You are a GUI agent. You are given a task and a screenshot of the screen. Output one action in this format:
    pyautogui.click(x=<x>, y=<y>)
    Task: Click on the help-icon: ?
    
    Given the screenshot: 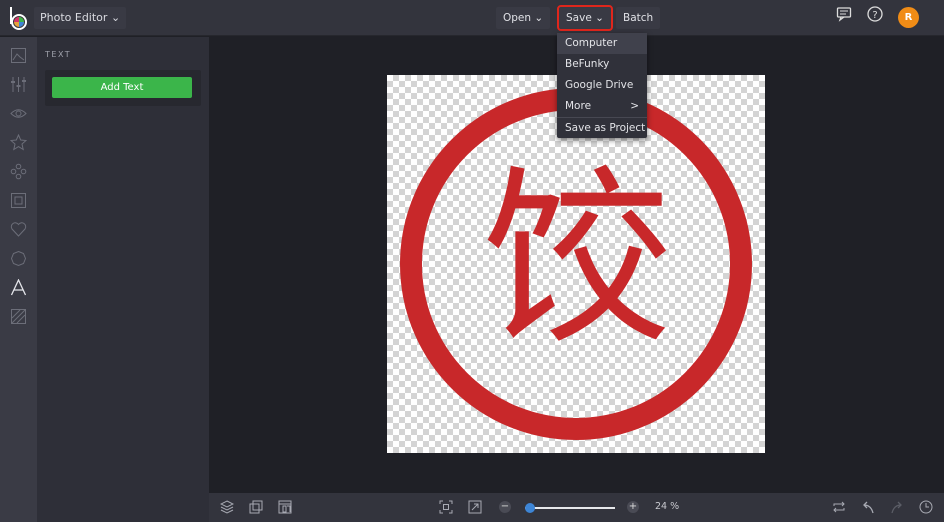 What is the action you would take?
    pyautogui.click(x=875, y=14)
    